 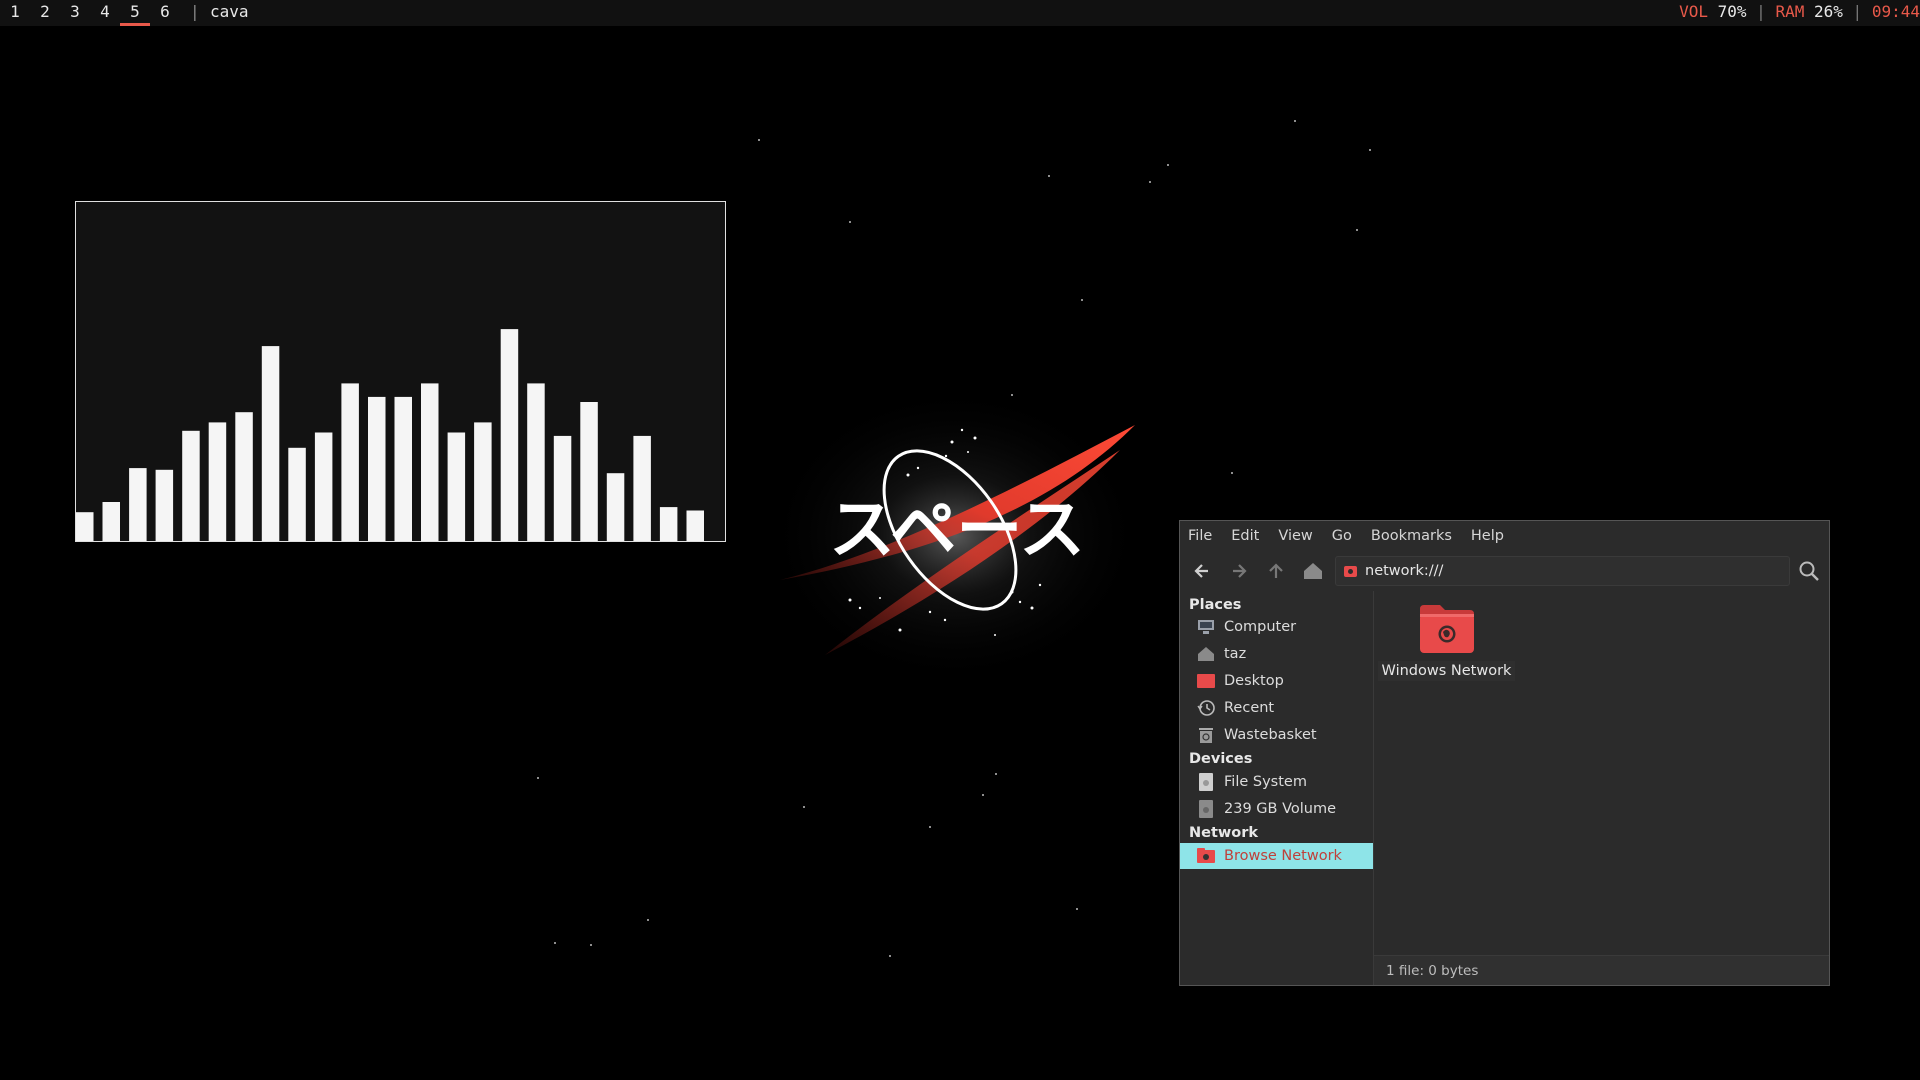 What do you see at coordinates (1487, 536) in the screenshot?
I see `menu-help: Help` at bounding box center [1487, 536].